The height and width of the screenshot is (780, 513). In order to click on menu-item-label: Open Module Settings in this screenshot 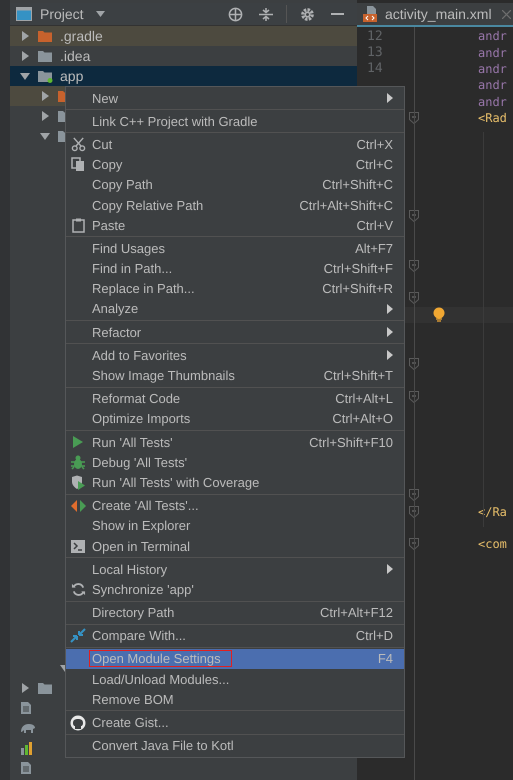, I will do `click(160, 658)`.